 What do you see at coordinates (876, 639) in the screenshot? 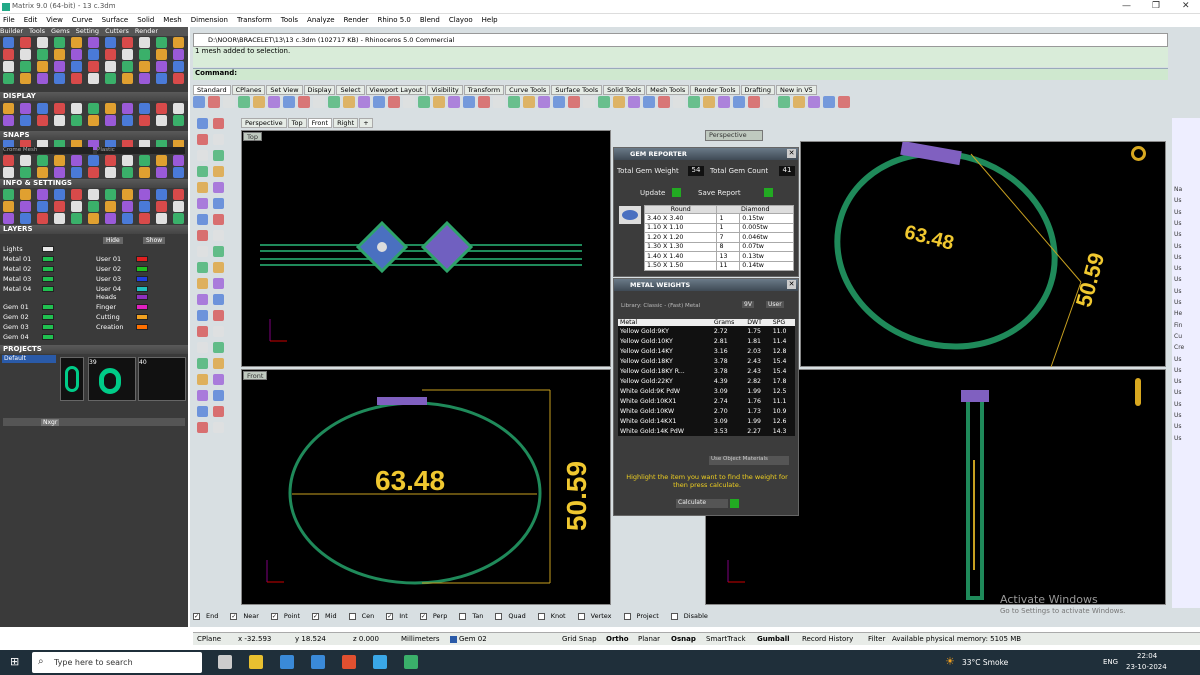
I see `filter-toggle: Filter` at bounding box center [876, 639].